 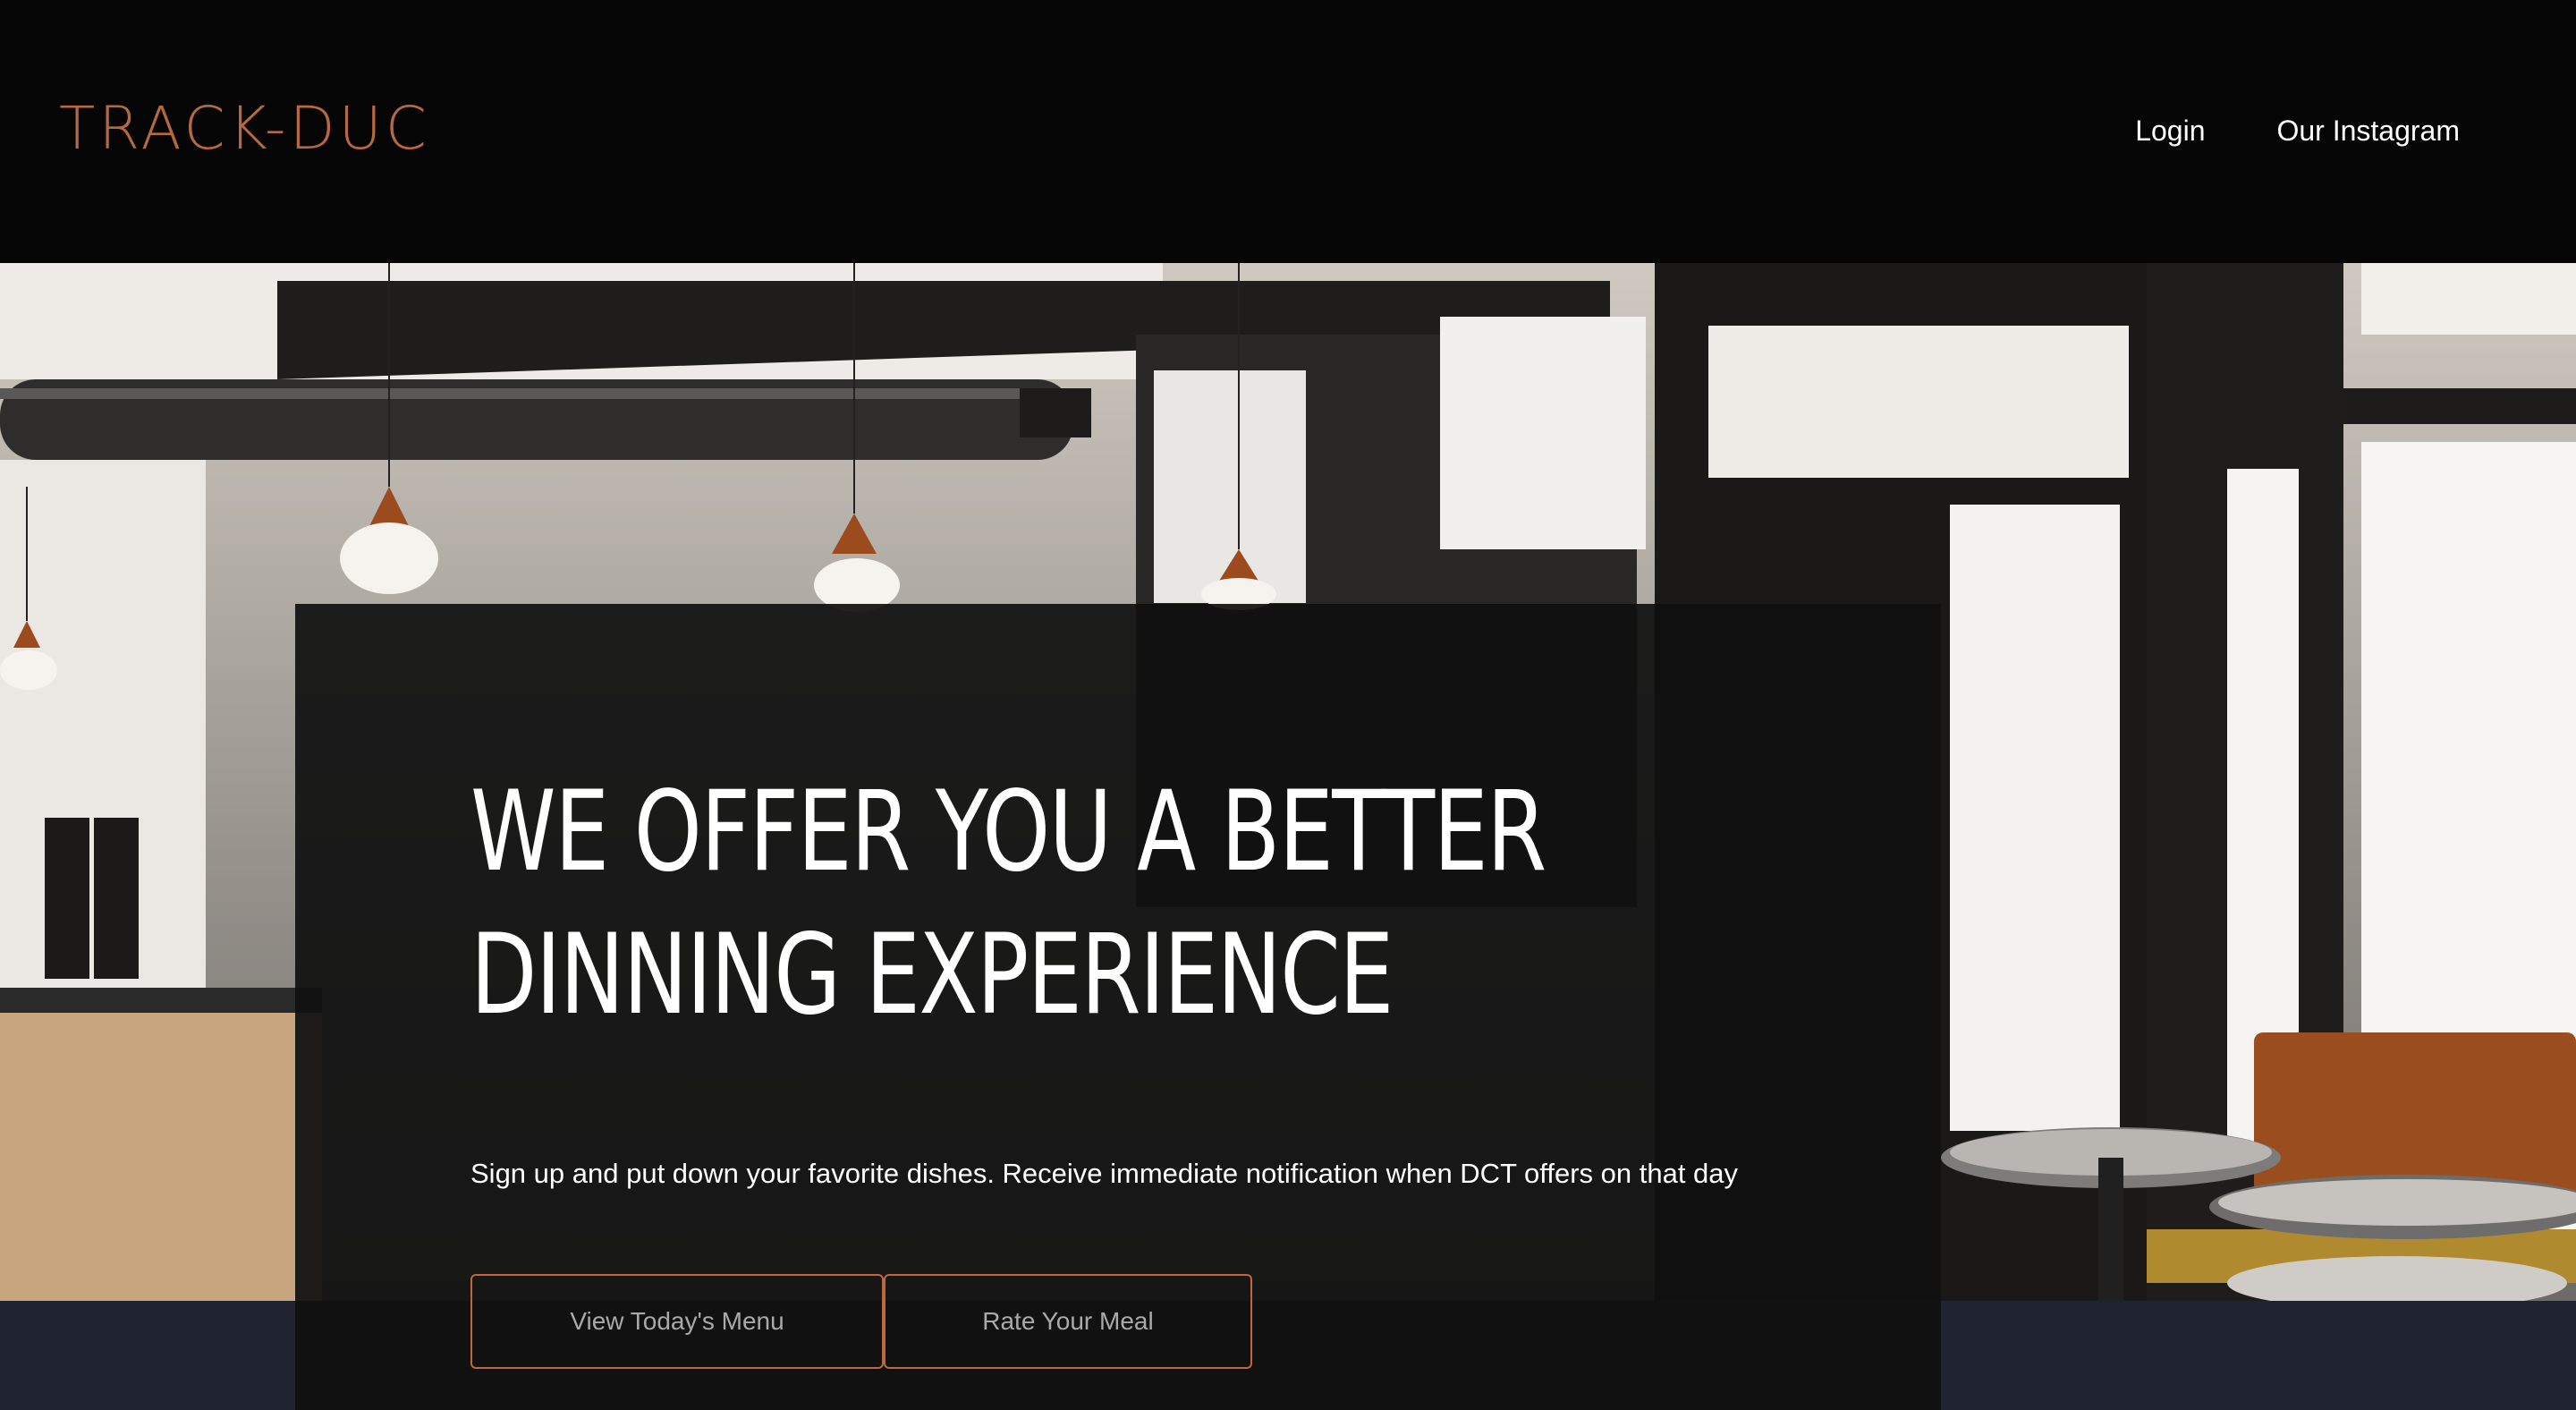 What do you see at coordinates (1008, 904) in the screenshot?
I see `hero-headline: WE OFFER YOU A BETTER DINNING EXPERIENCE` at bounding box center [1008, 904].